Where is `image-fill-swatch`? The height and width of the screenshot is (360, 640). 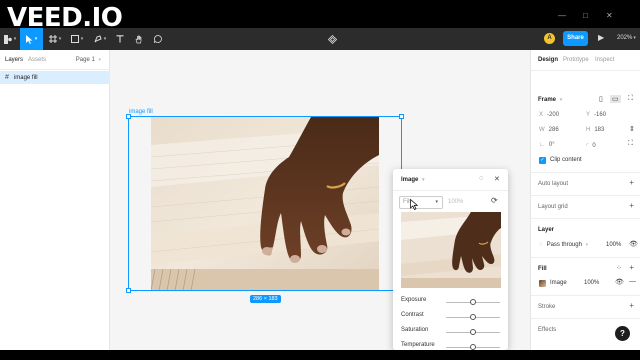
image-fill-swatch is located at coordinates (542, 283).